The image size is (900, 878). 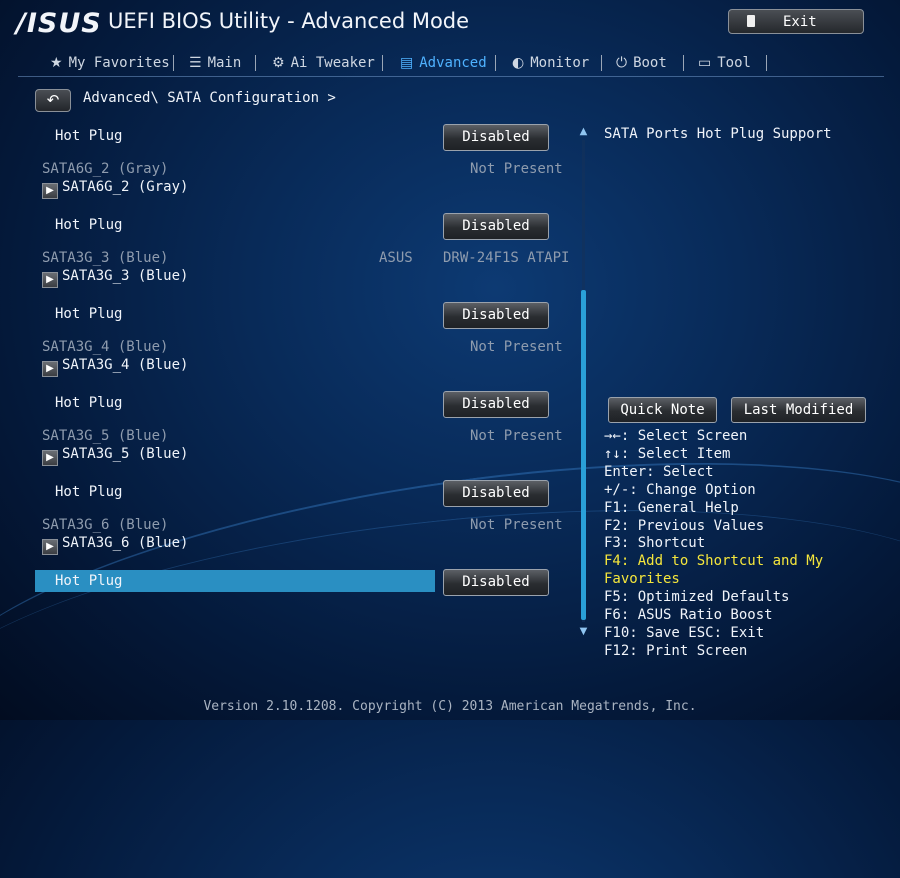 I want to click on hot-plug-row-selected: Hot Plug, so click(x=235, y=581).